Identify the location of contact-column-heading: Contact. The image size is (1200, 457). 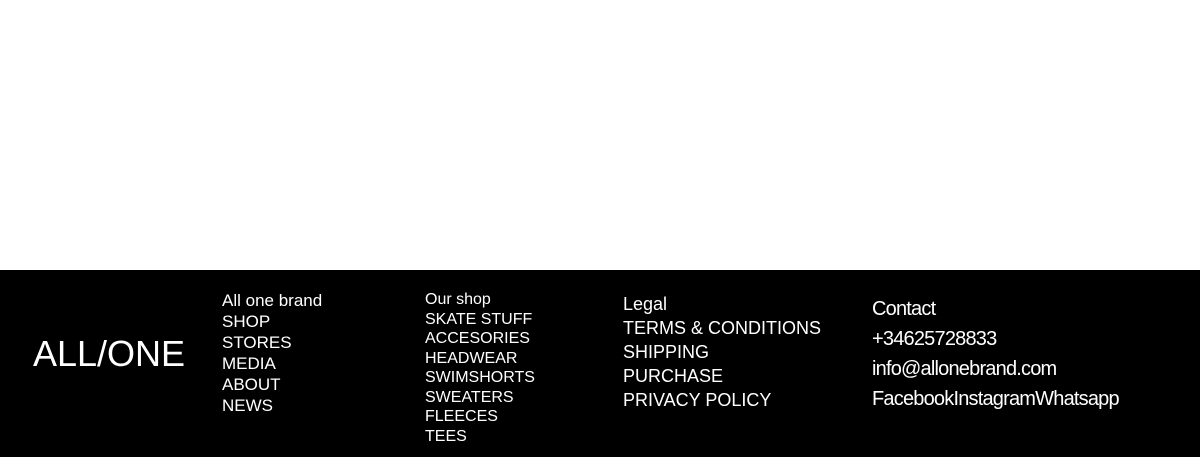
(904, 309).